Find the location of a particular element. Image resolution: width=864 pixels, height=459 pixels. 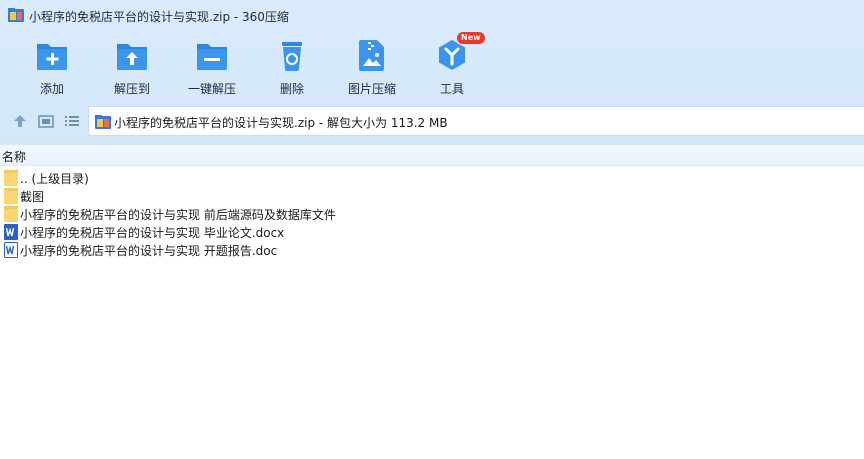

word-docx-icon is located at coordinates (11, 232).